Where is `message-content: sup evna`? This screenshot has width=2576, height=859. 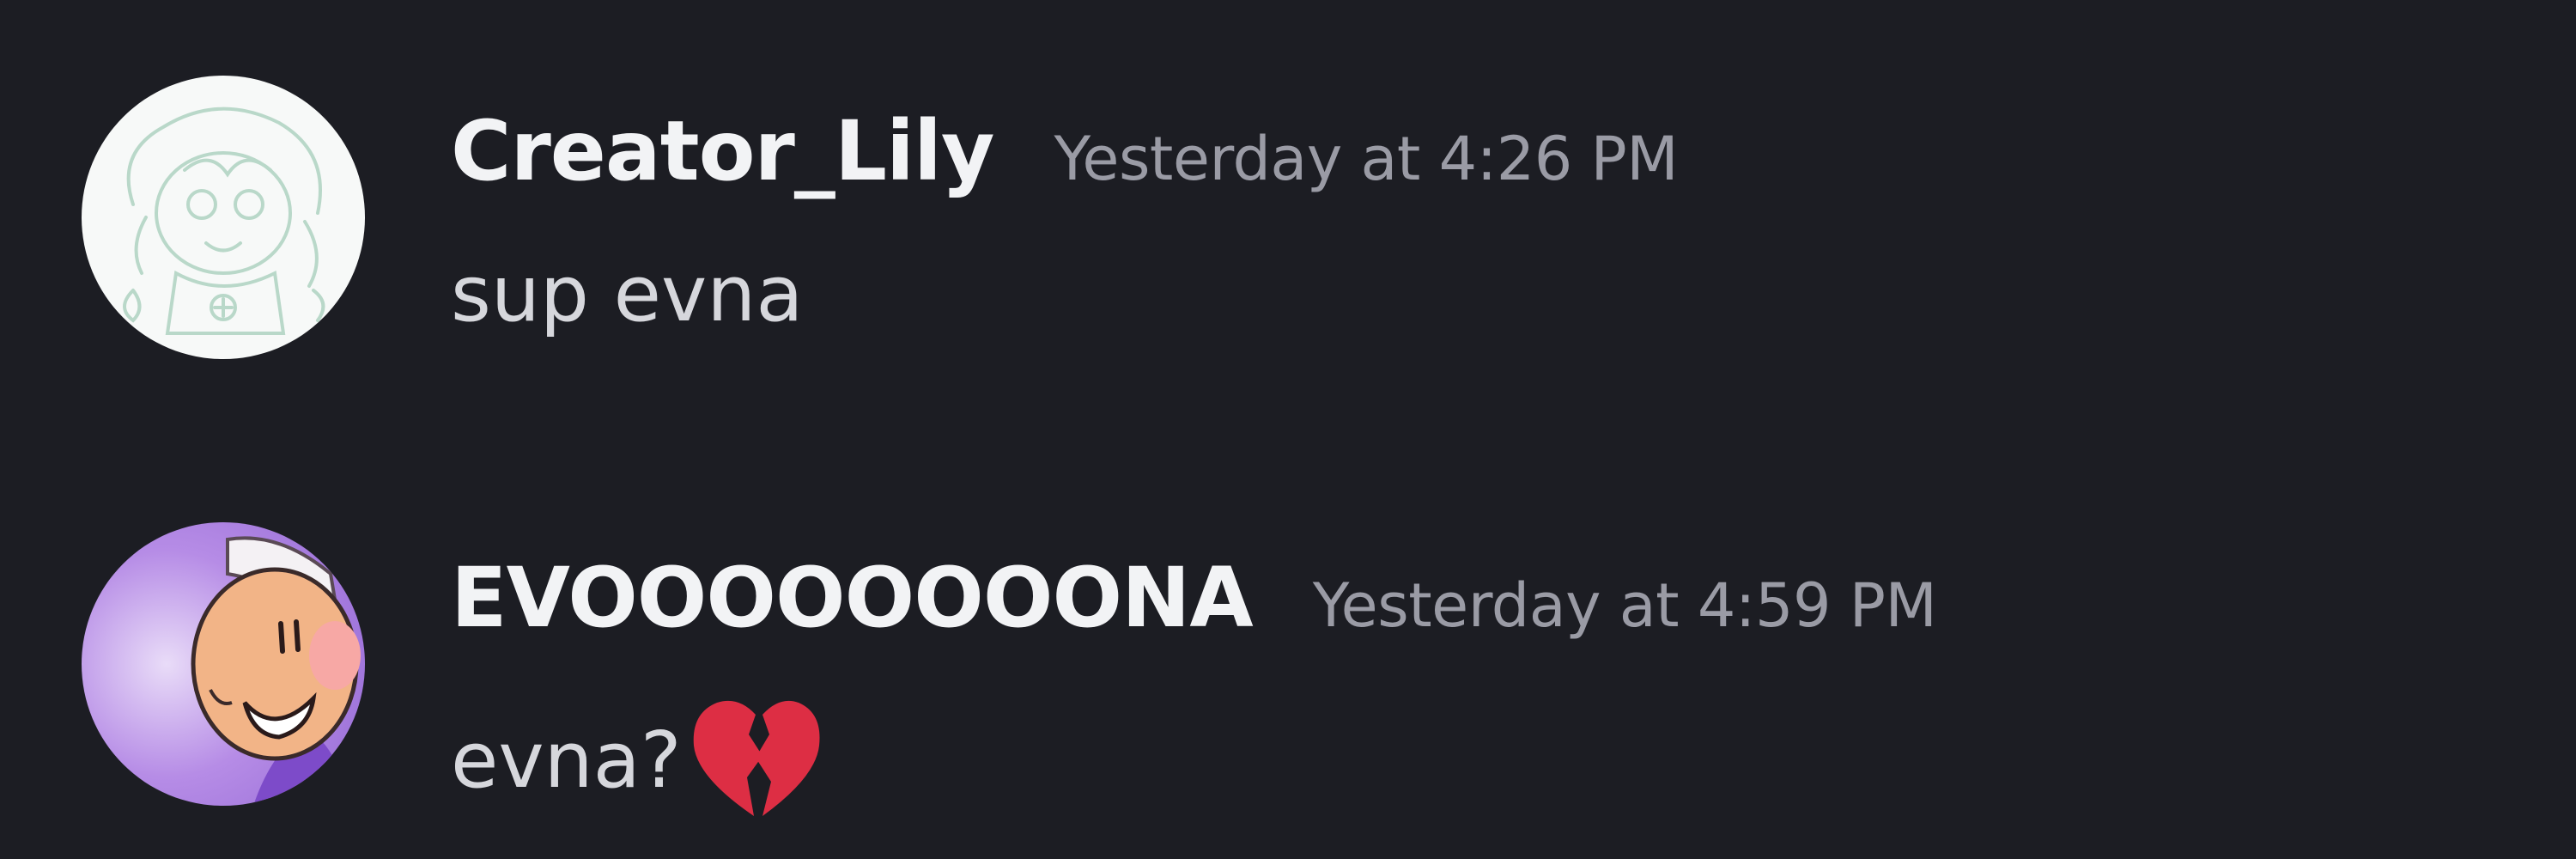 message-content: sup evna is located at coordinates (627, 294).